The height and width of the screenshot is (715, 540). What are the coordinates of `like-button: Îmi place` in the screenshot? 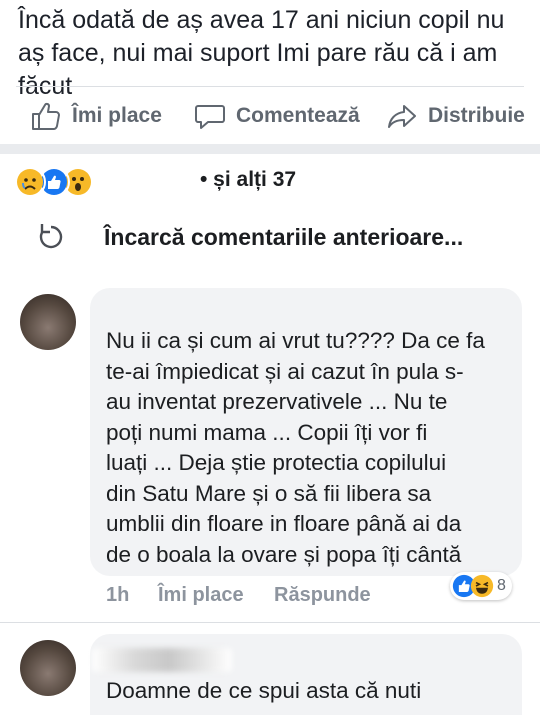 It's located at (96, 116).